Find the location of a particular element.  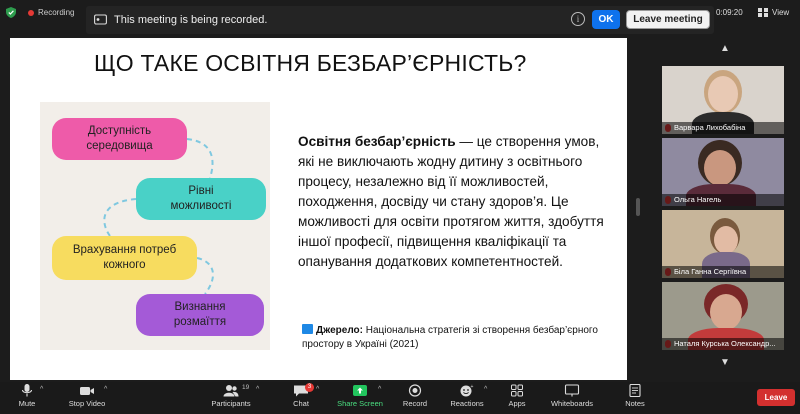

mute-options-chevron-icon: ^ is located at coordinates (41, 389).